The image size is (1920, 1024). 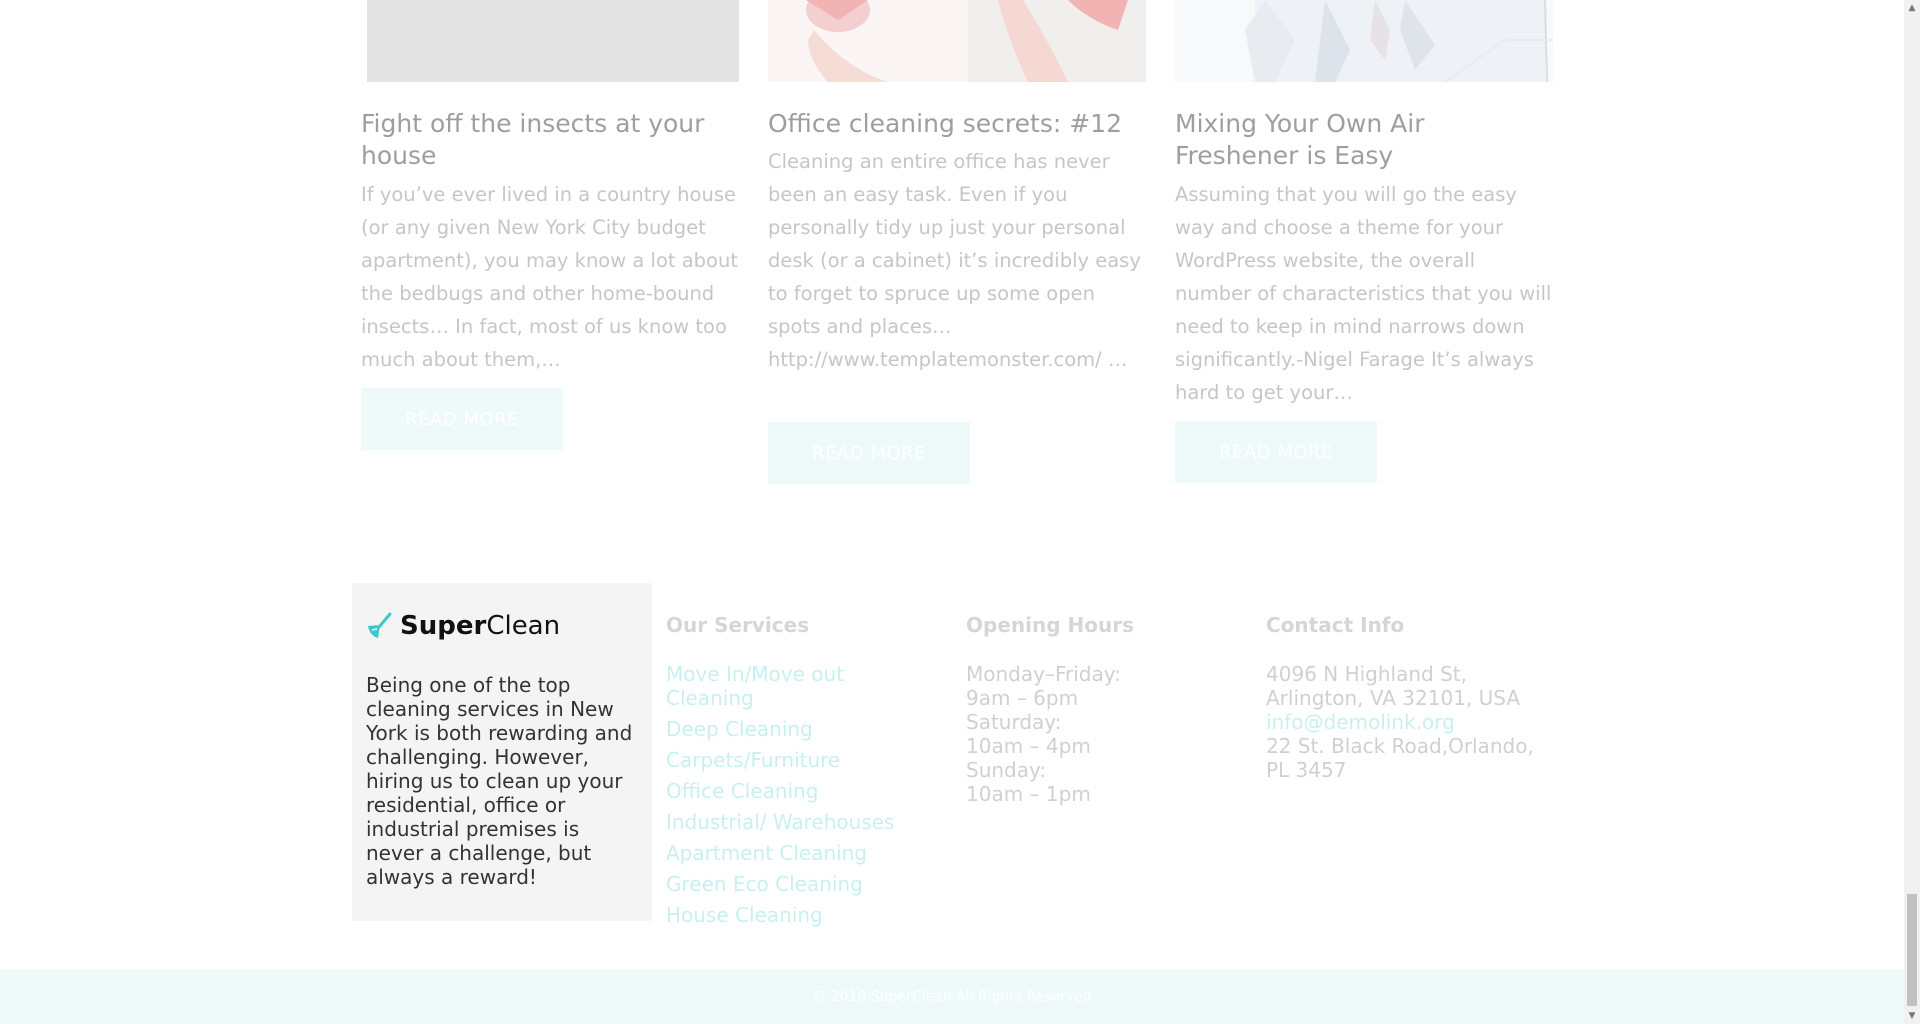 I want to click on hours-label: Monday–Friday:, so click(x=1043, y=674).